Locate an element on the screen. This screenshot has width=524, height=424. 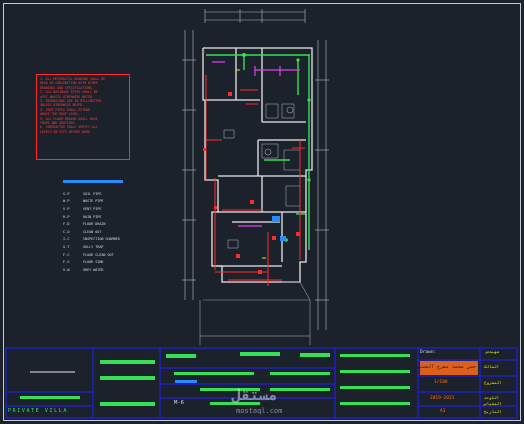
legend-row: W.P WASTE PIPE is located at coordinates (98, 202).